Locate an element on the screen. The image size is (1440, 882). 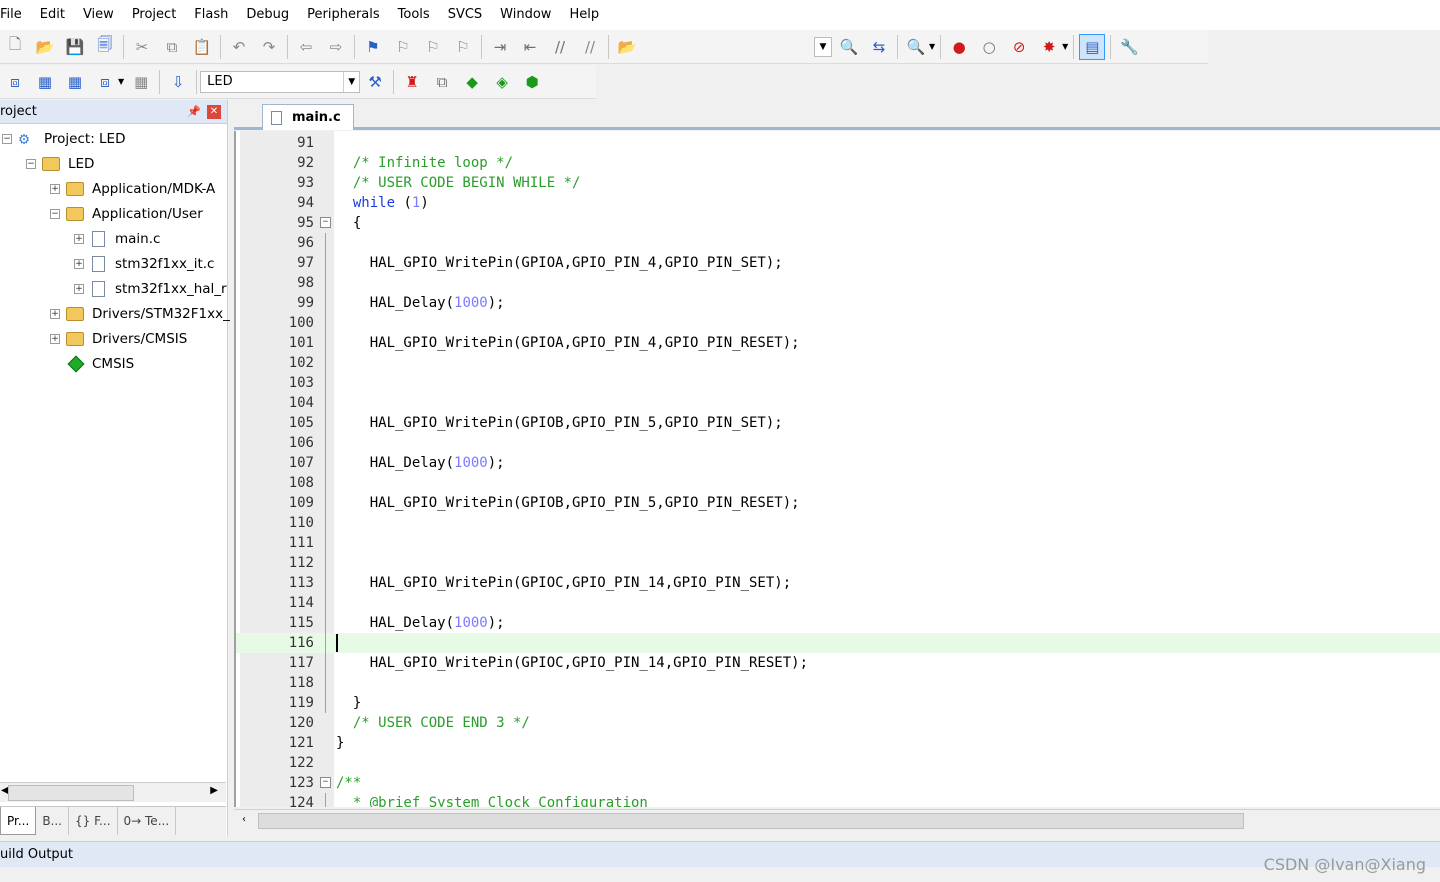
code-line: 107 HAL_Delay(1000); is located at coordinates (838, 463).